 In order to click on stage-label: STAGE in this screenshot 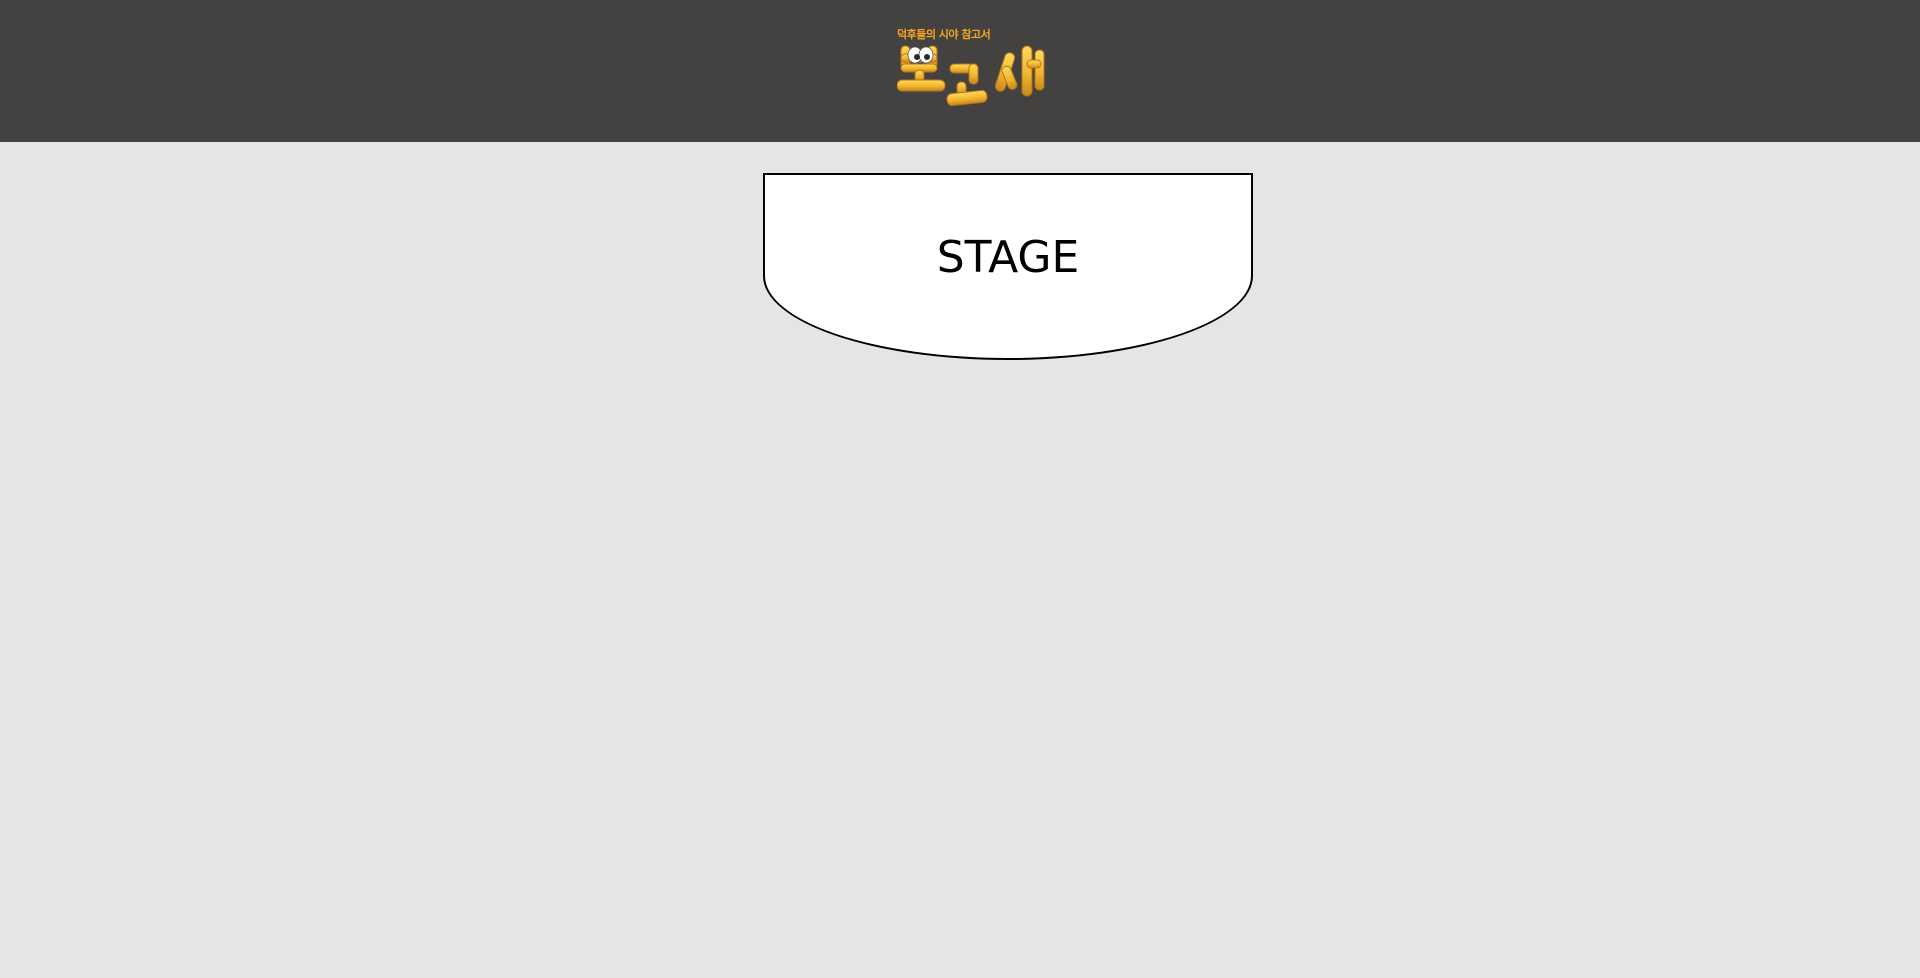, I will do `click(1008, 257)`.